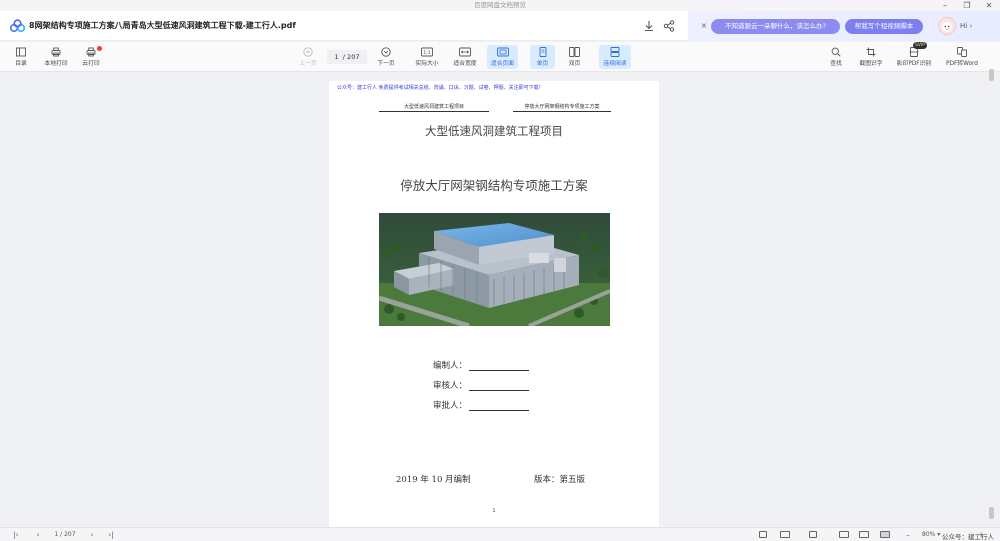 The image size is (1000, 541). What do you see at coordinates (38, 535) in the screenshot?
I see `previous-page-button: ‹` at bounding box center [38, 535].